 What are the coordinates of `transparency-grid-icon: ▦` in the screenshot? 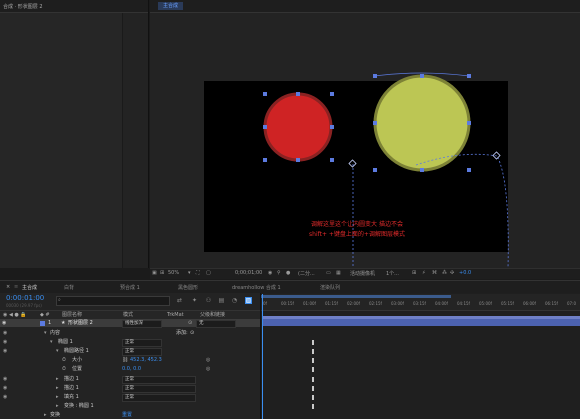 It's located at (338, 273).